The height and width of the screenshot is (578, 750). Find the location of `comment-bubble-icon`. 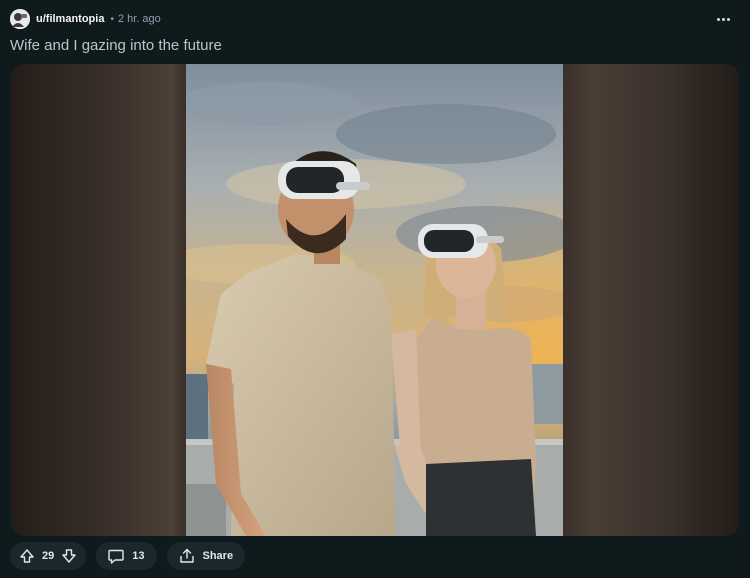

comment-bubble-icon is located at coordinates (116, 556).